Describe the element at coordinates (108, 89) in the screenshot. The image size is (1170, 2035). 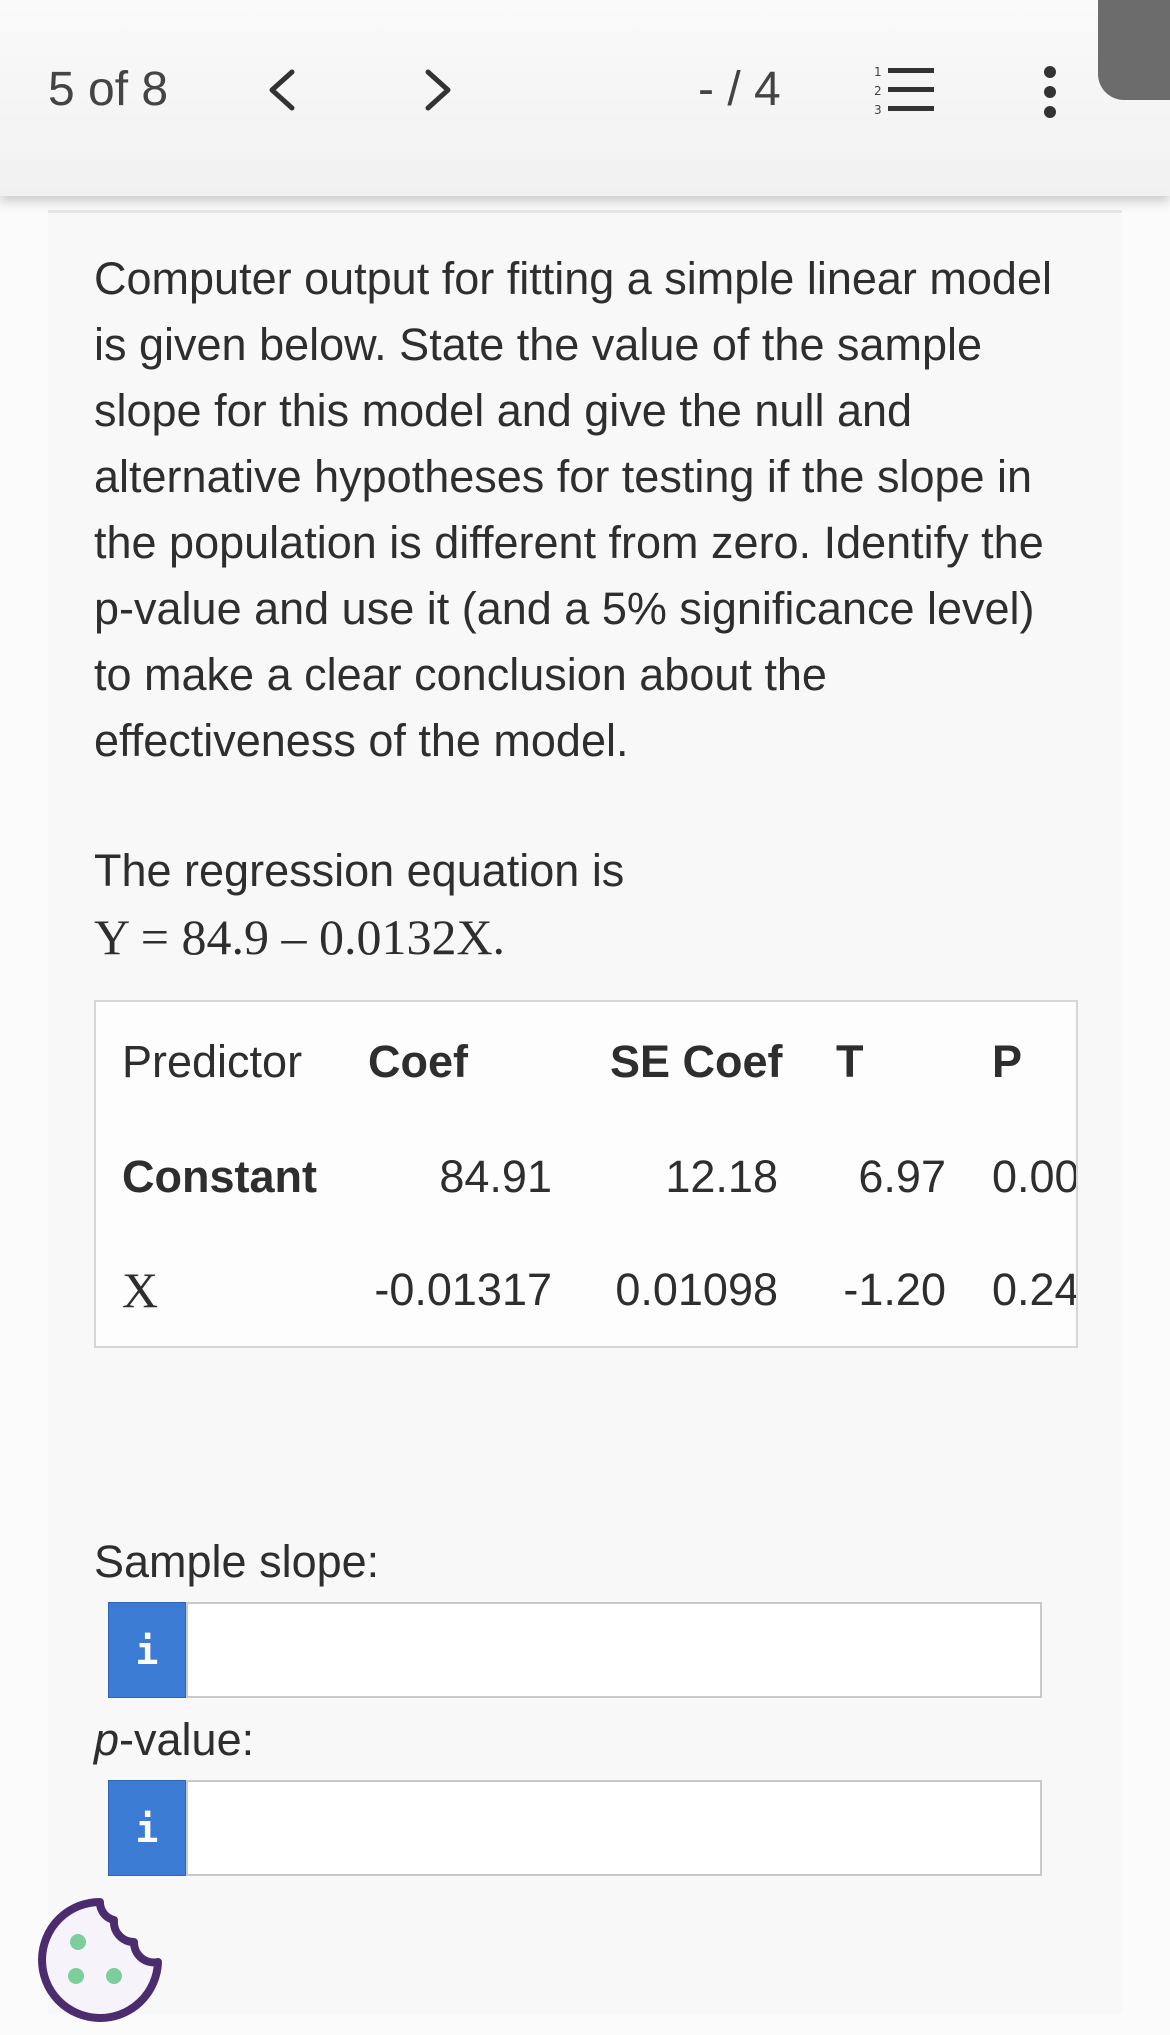
I see `question-pager: 5 of 8` at that location.